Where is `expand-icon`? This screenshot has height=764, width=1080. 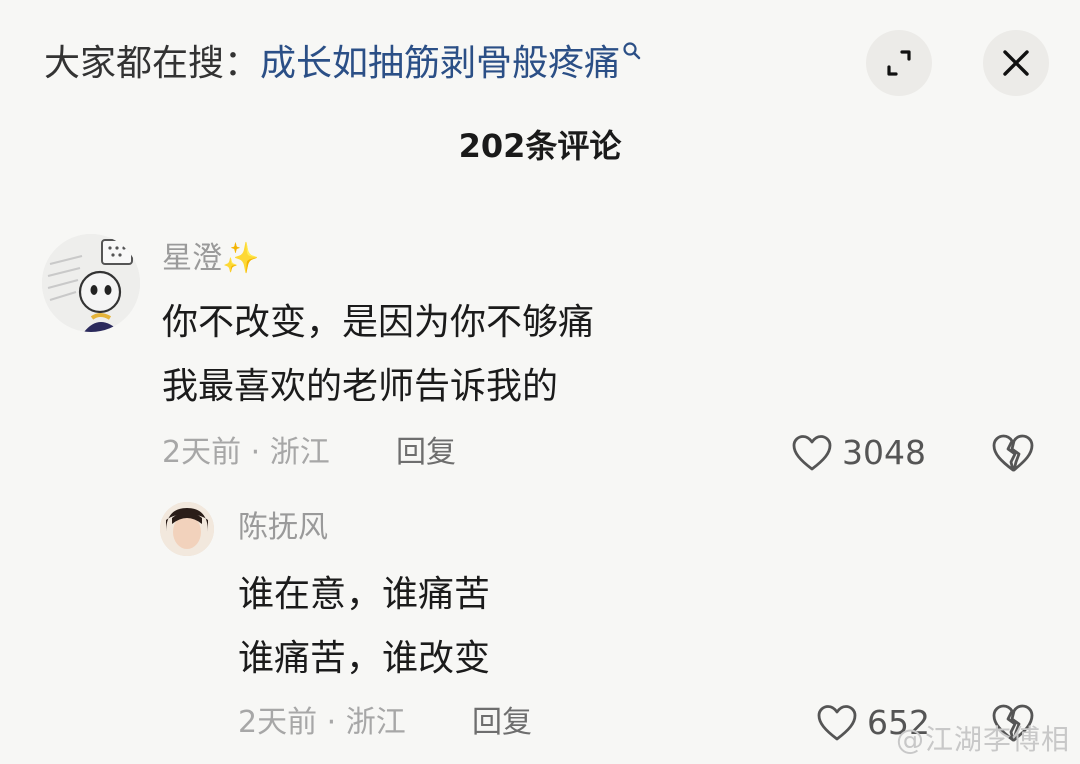
expand-icon is located at coordinates (899, 63).